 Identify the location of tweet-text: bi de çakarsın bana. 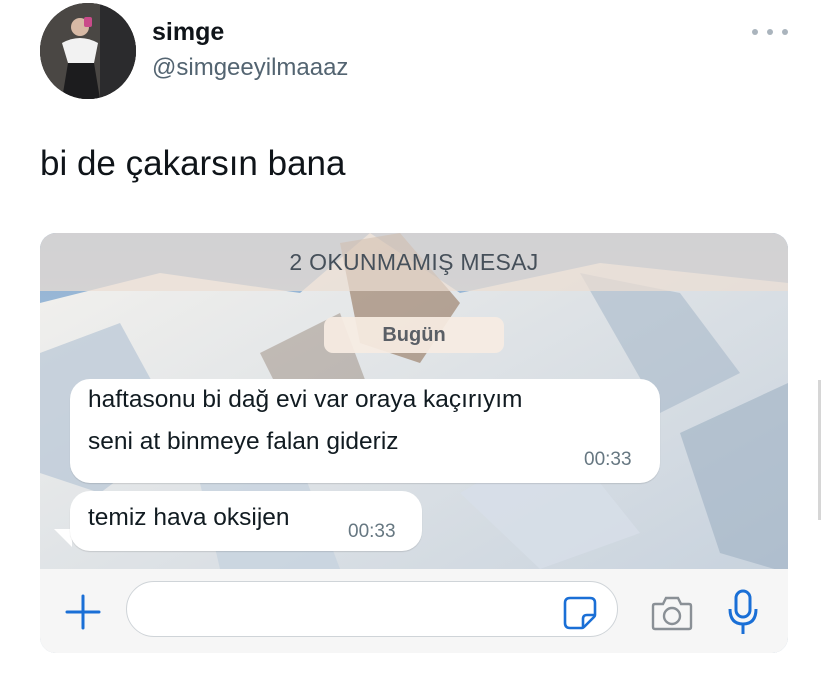
(193, 163).